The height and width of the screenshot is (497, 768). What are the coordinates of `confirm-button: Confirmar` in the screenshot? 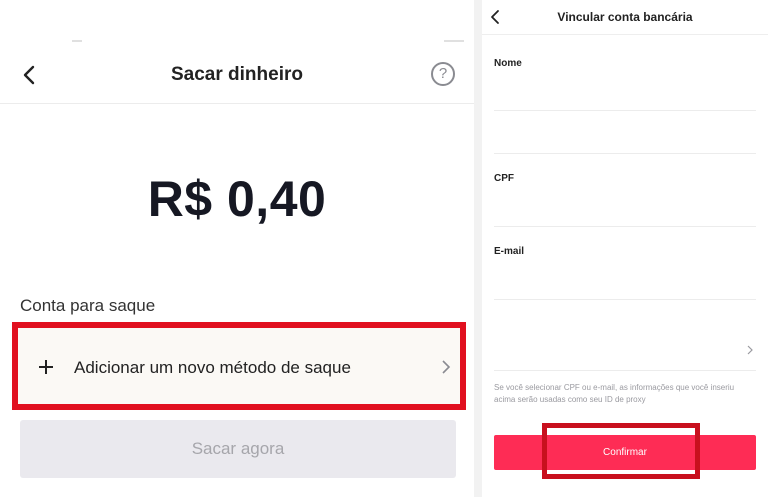 It's located at (625, 452).